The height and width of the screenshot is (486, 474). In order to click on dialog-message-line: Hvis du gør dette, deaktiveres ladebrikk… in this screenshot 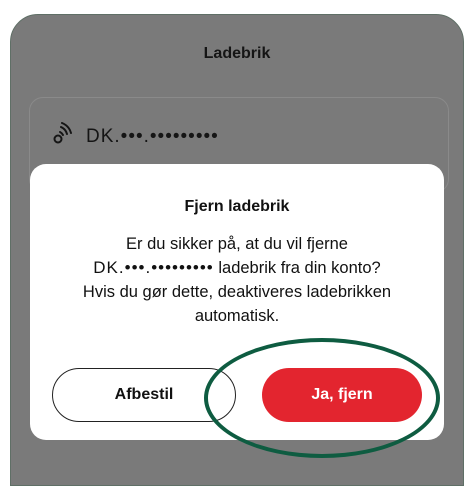, I will do `click(237, 292)`.